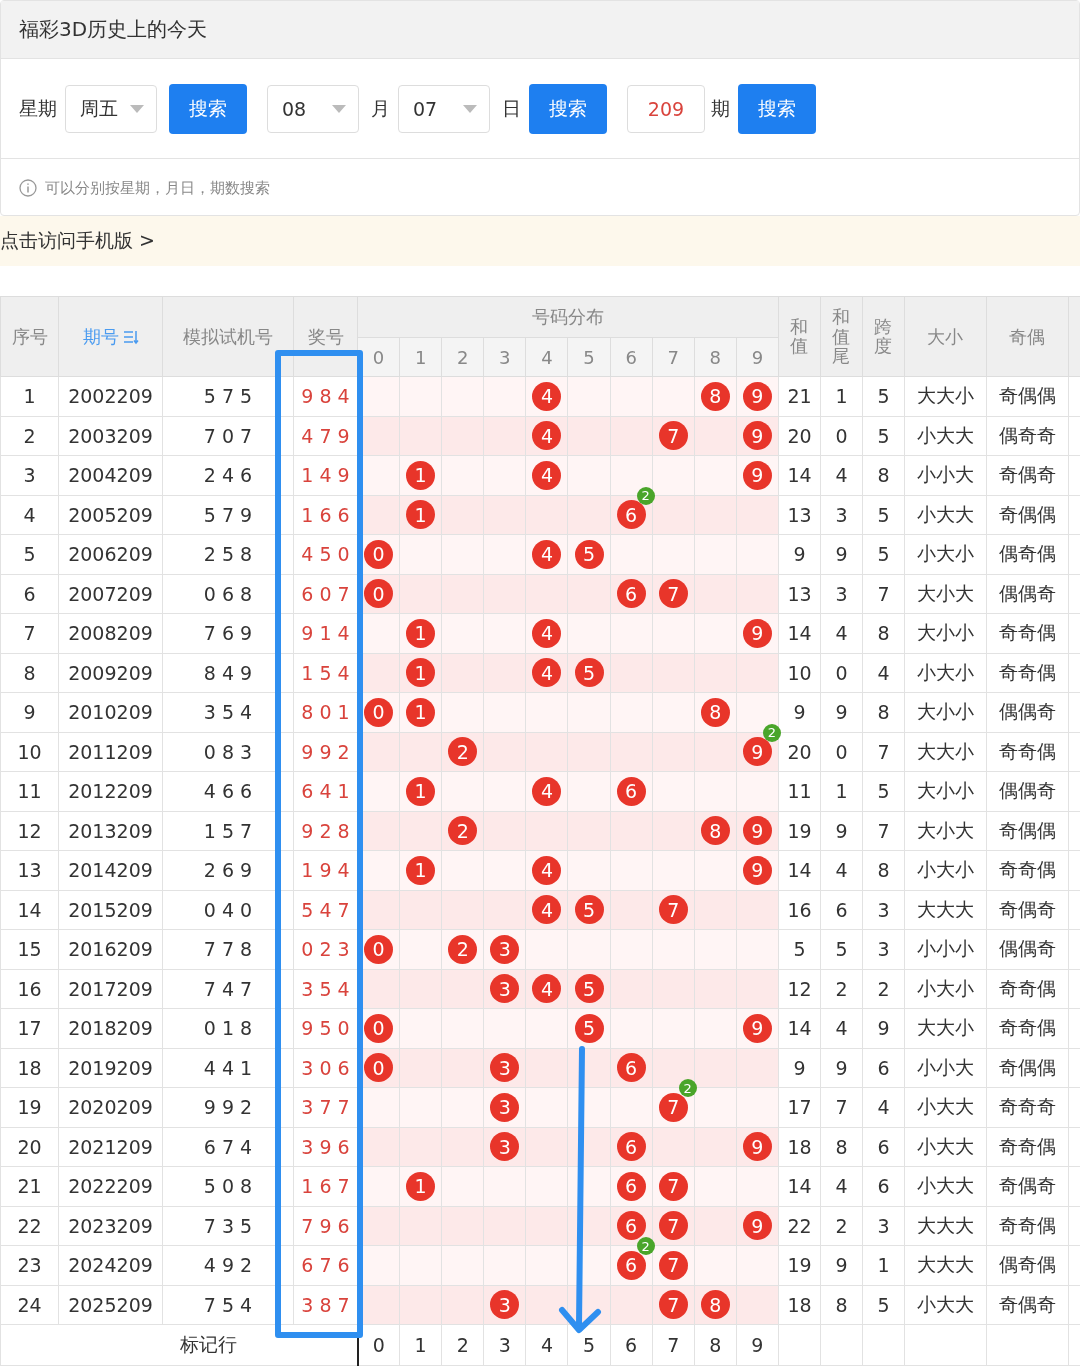 Image resolution: width=1080 pixels, height=1370 pixels. I want to click on column-header: 9, so click(757, 357).